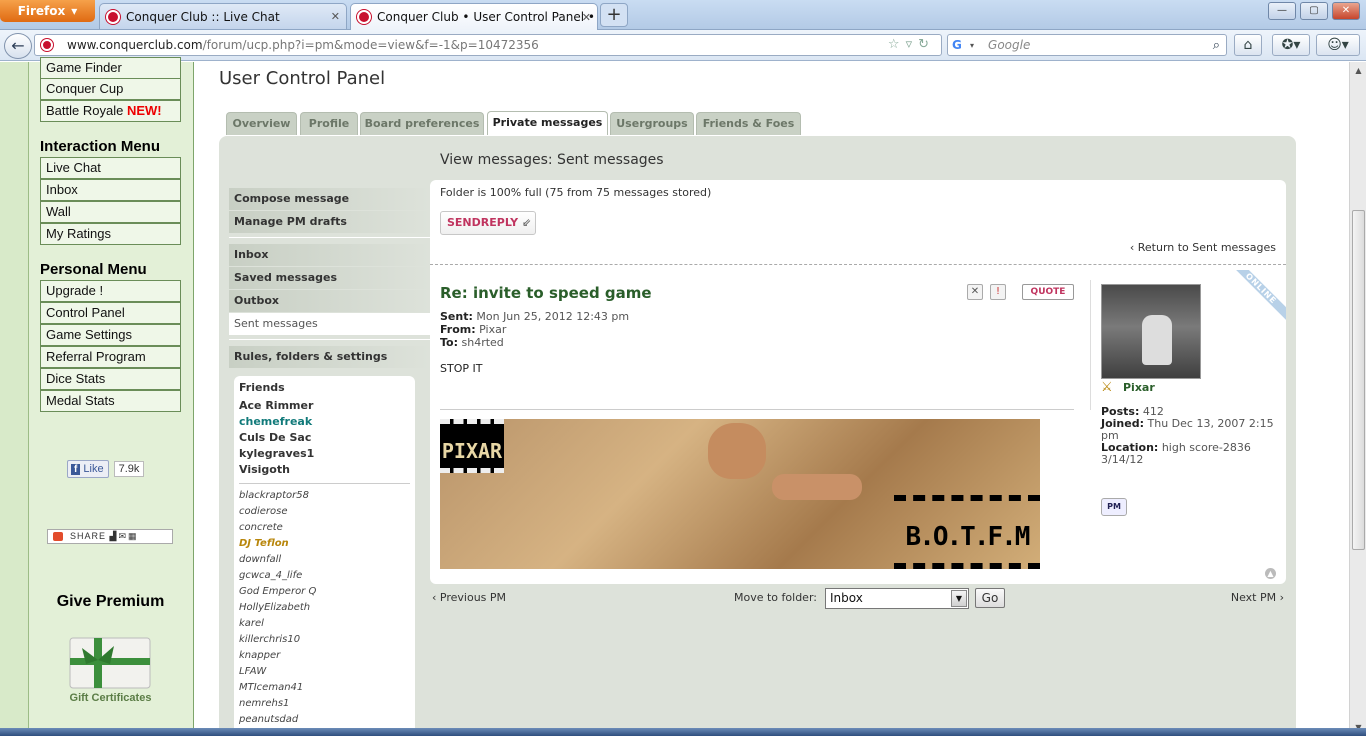 The width and height of the screenshot is (1366, 736). I want to click on sidebar-item-conquer-cup: Conquer Cup, so click(110, 89).